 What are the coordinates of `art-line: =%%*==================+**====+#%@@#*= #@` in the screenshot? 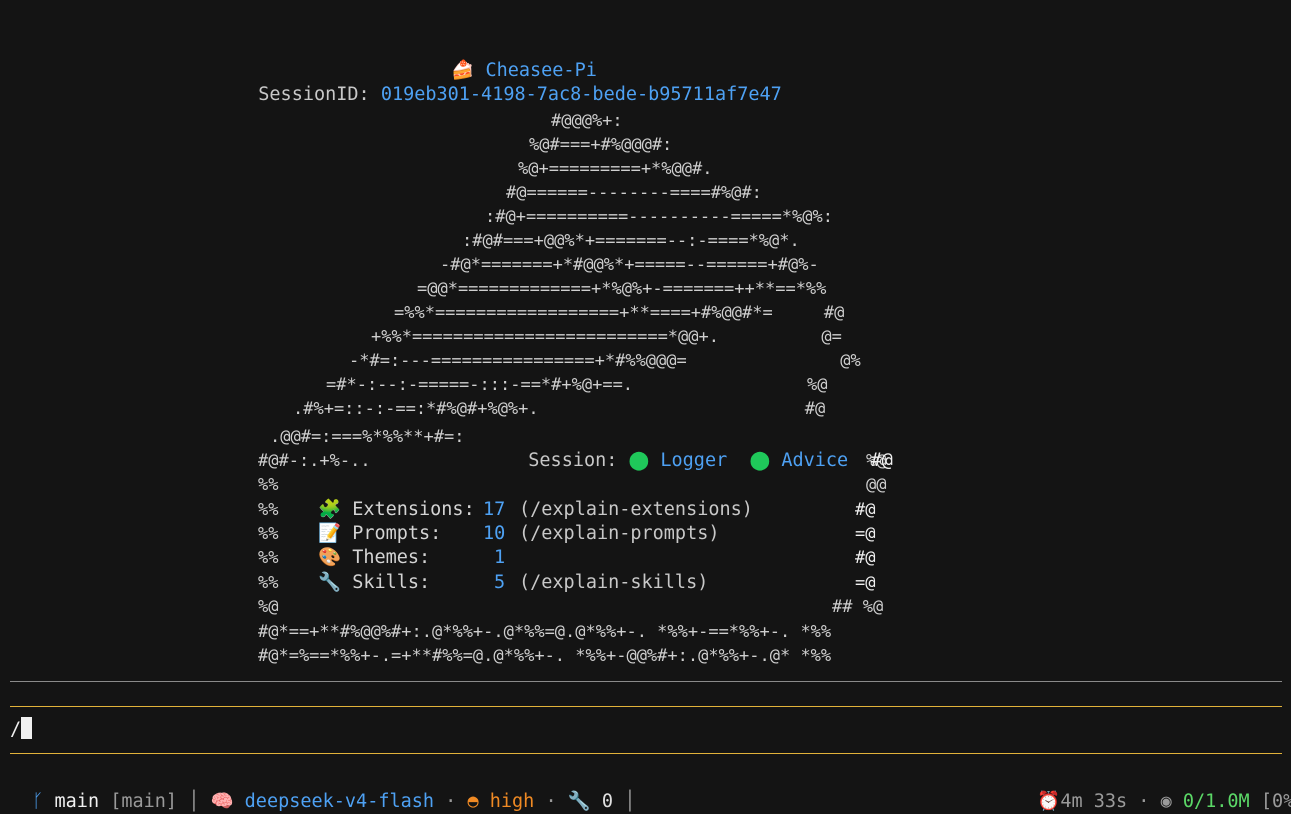 It's located at (619, 313).